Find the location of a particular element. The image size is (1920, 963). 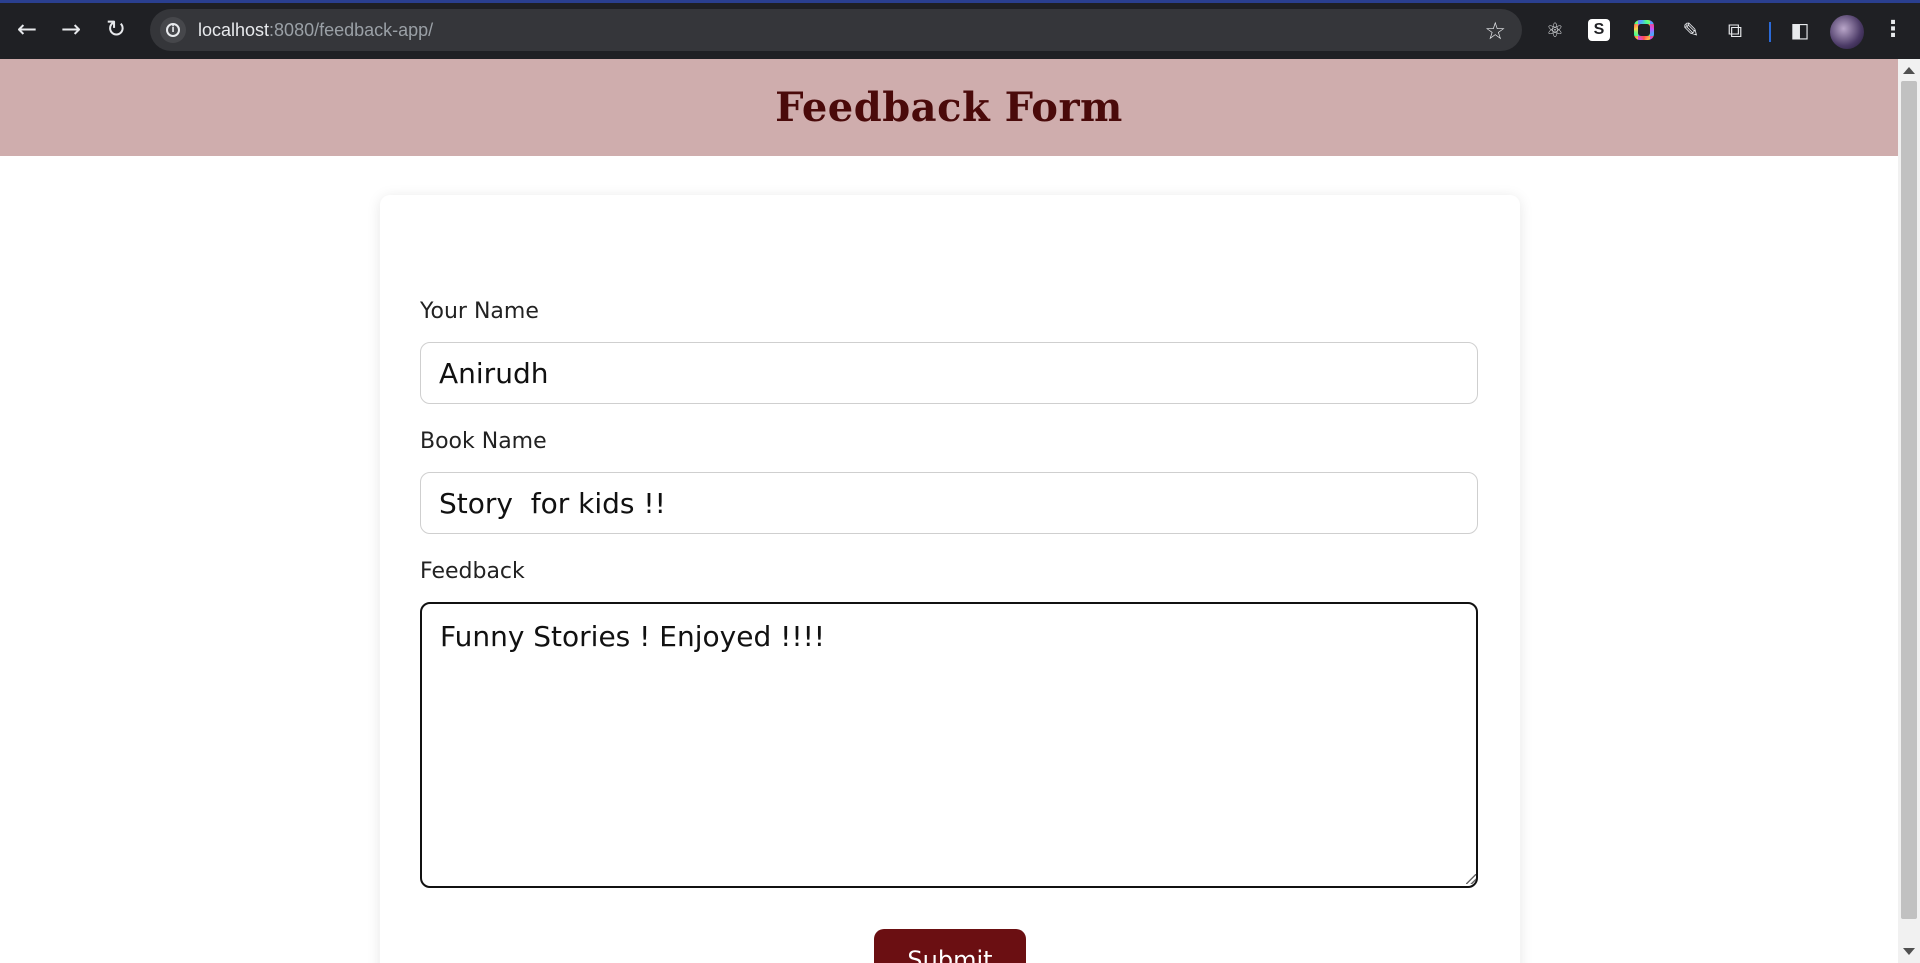

site-info-icon: i is located at coordinates (173, 30).